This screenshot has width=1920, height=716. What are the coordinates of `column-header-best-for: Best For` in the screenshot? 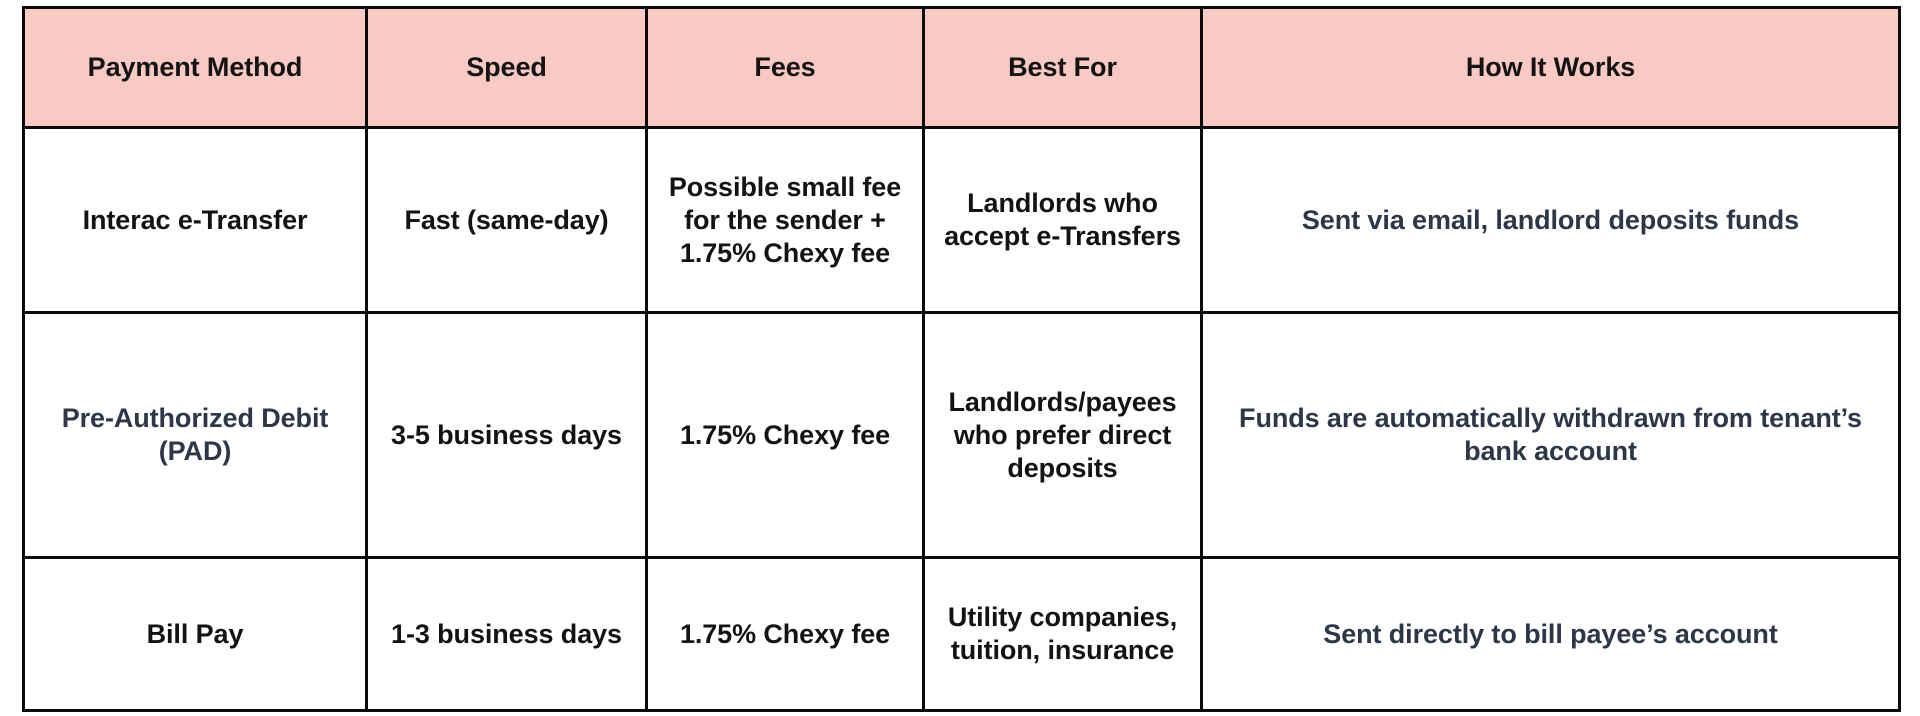 It's located at (1062, 67).